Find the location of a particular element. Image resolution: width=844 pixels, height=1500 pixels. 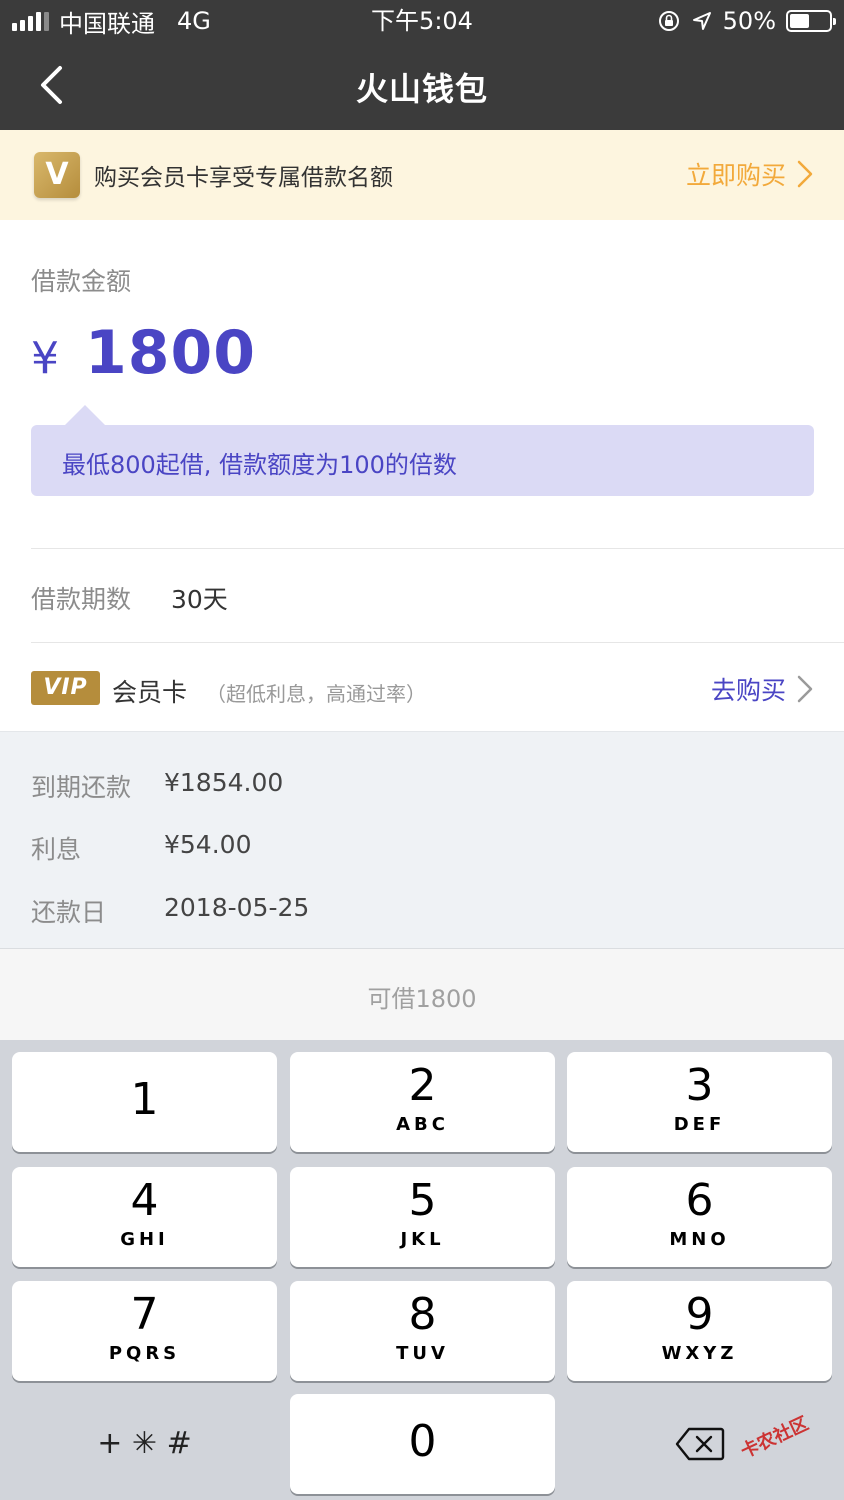

currency-symbol: ¥ is located at coordinates (45, 358).